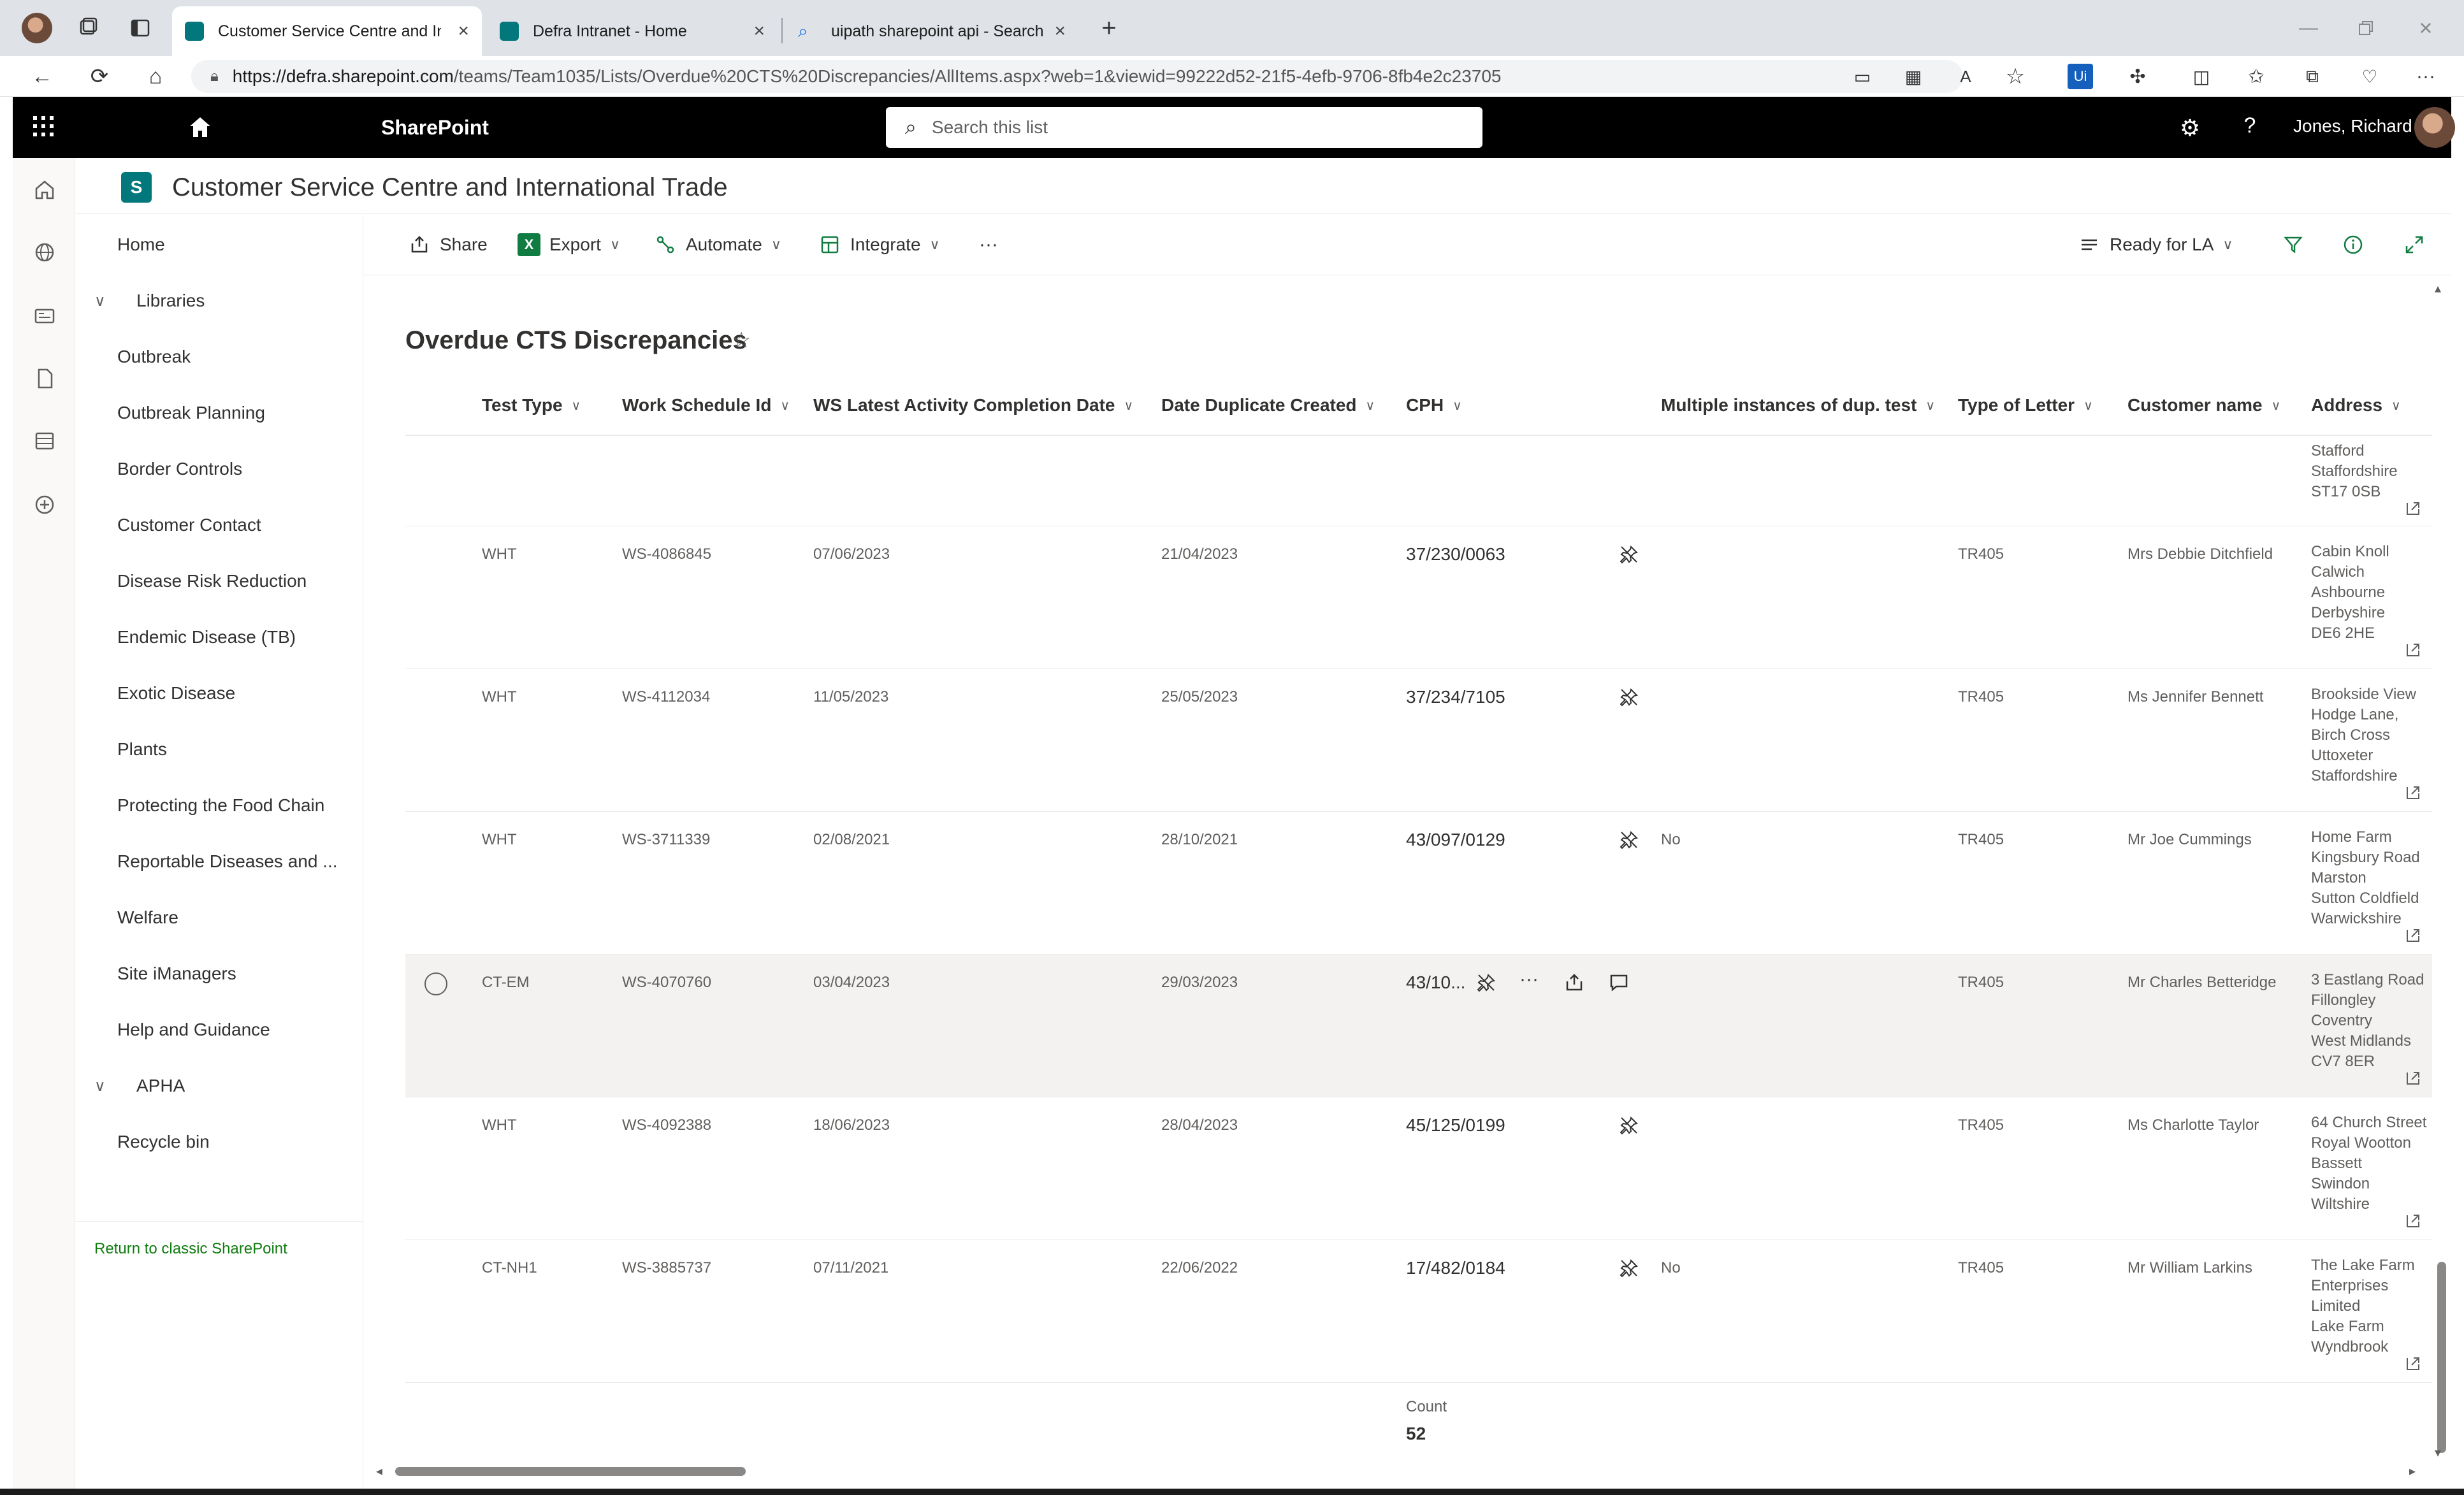  I want to click on uipath-extension-icon: Ui, so click(2080, 76).